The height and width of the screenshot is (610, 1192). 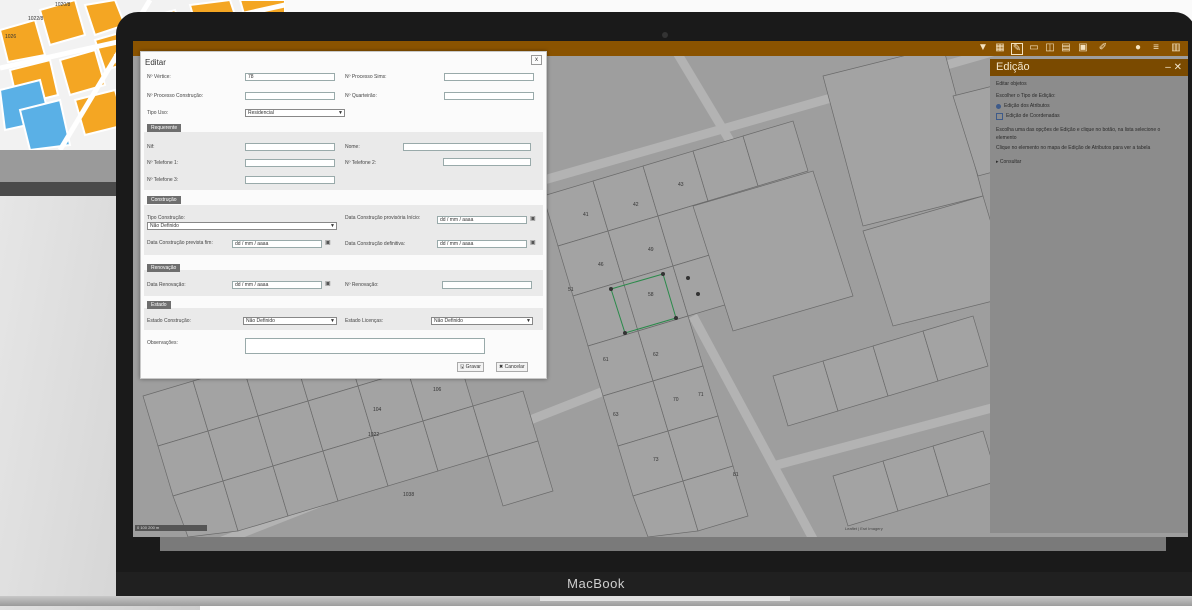 I want to click on input-data-inicio: dd / mm / aaaa, so click(x=482, y=220).